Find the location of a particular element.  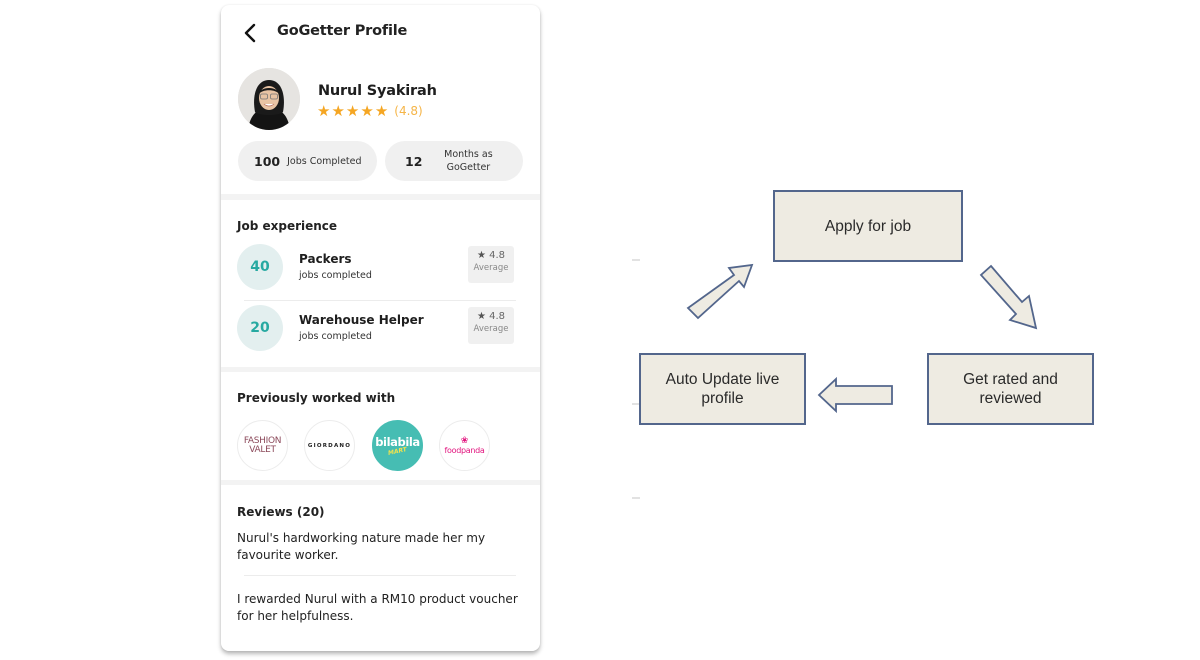

stat-value: 12 is located at coordinates (414, 161).